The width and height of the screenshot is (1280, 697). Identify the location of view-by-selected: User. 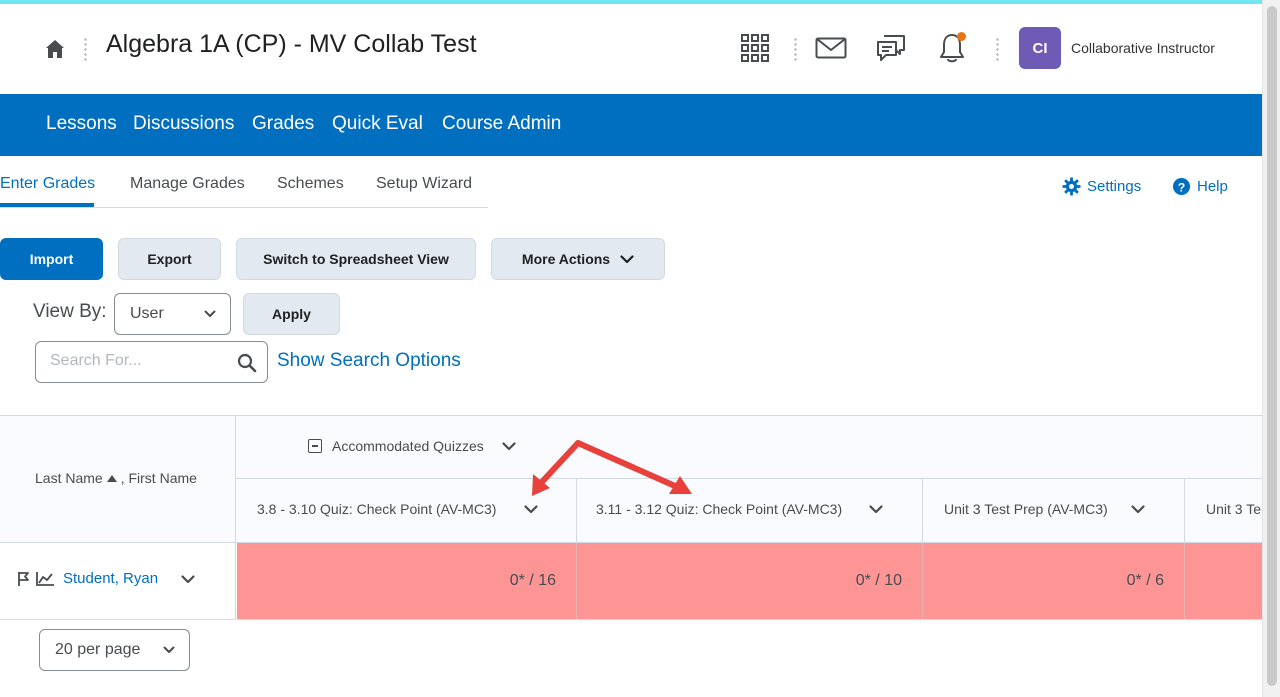
(147, 313).